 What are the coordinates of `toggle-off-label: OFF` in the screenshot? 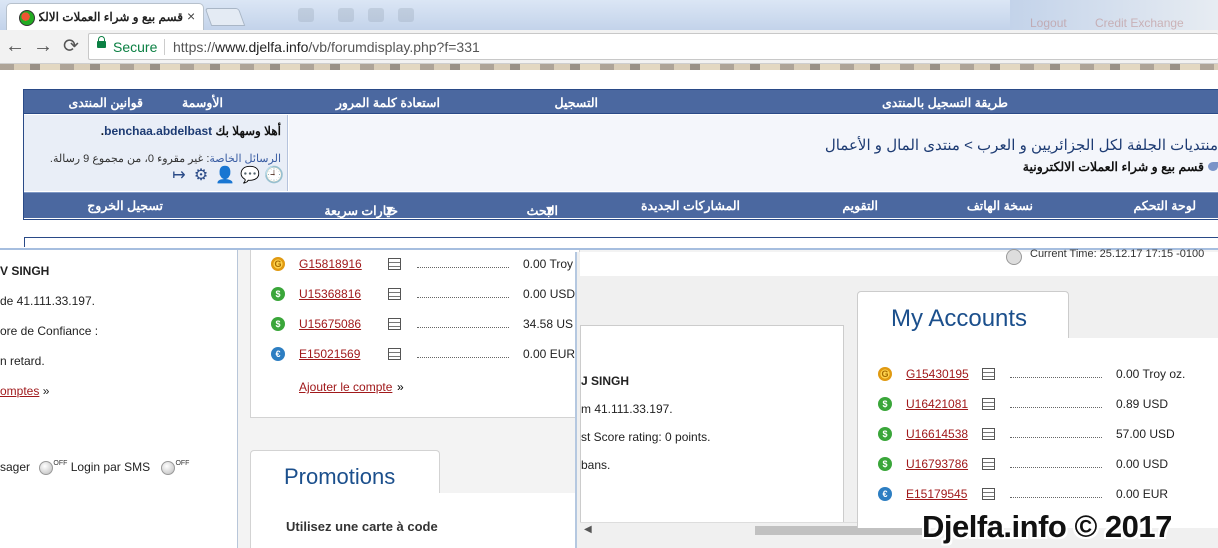 It's located at (60, 463).